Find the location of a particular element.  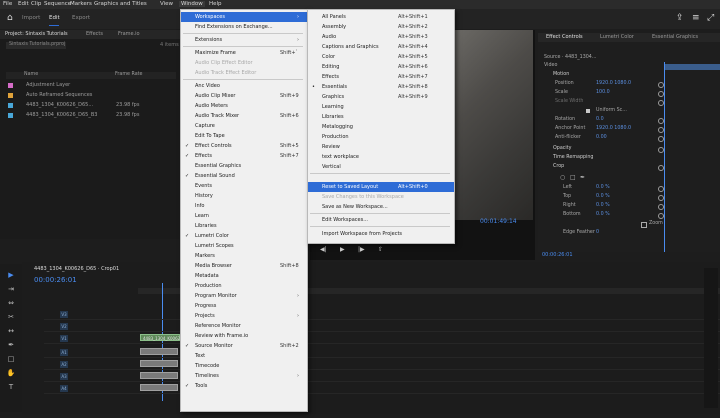

menu-item-libraries: Libraries is located at coordinates (244, 226).